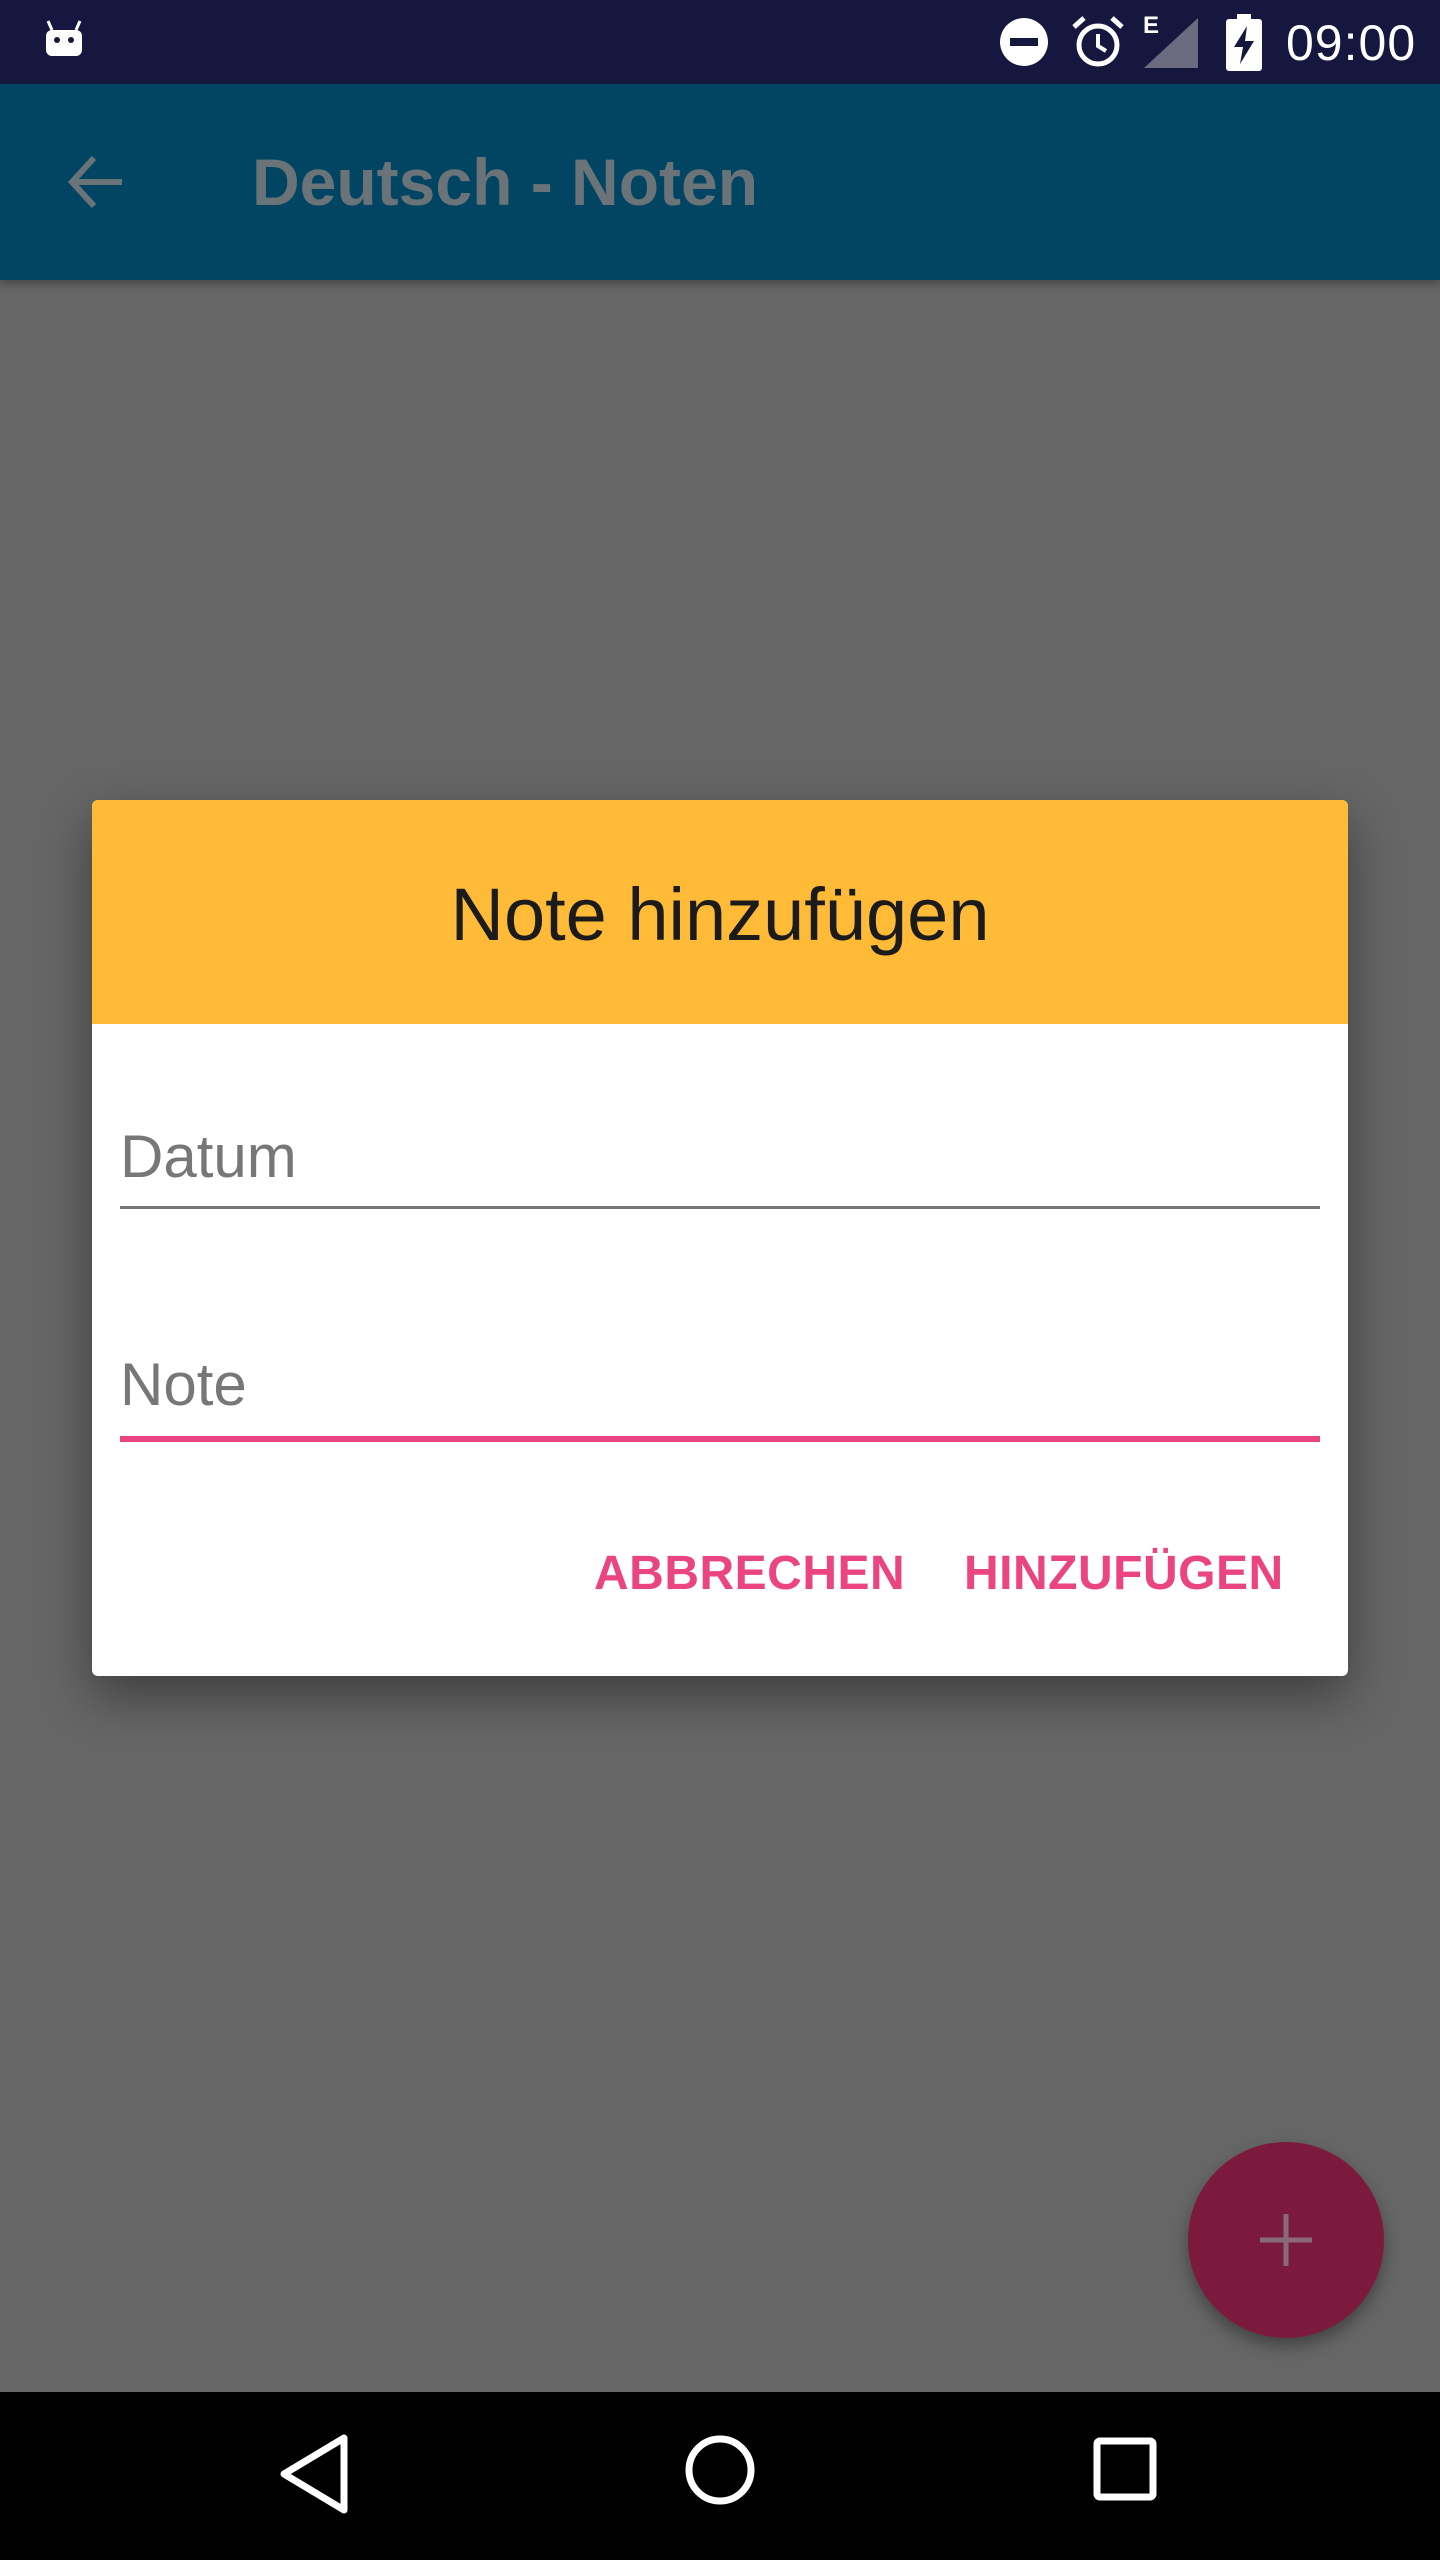 This screenshot has width=1440, height=2560. I want to click on arrow-back-icon, so click(96, 182).